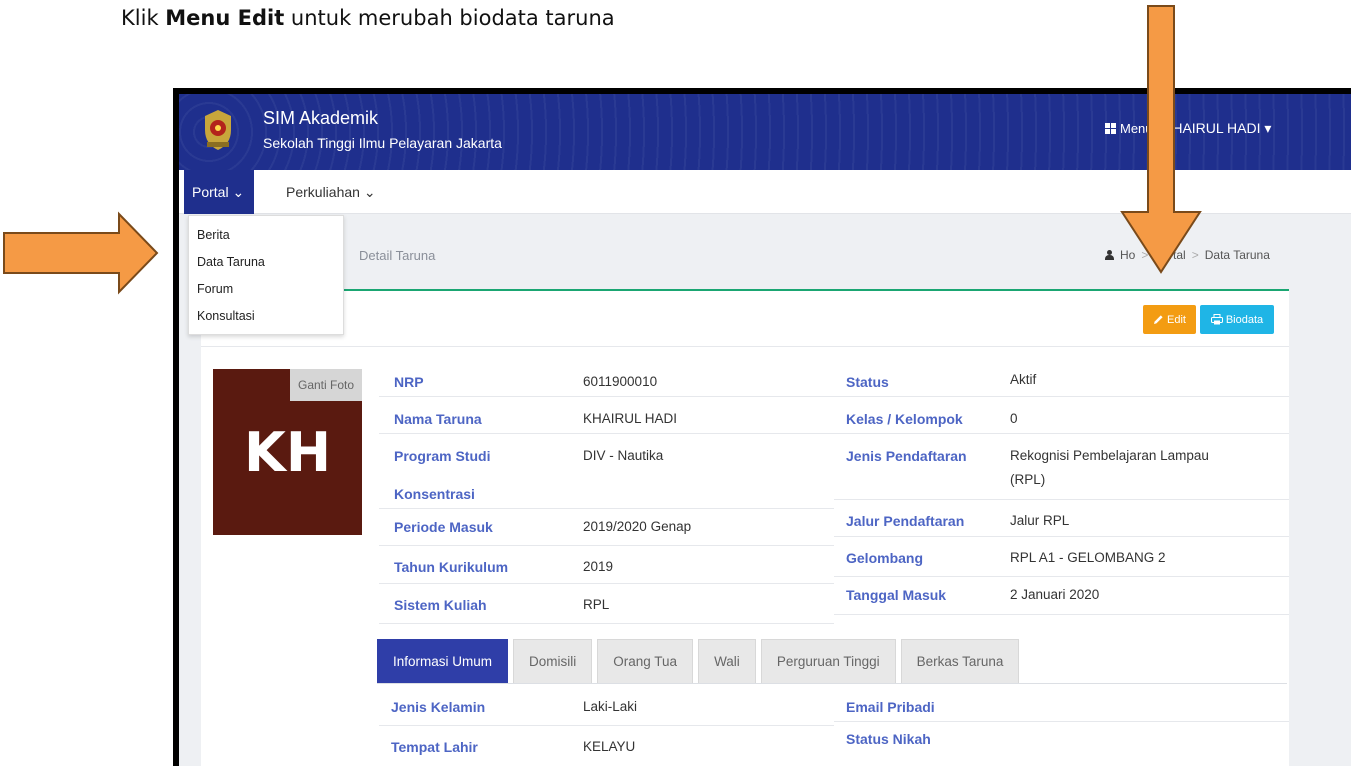  What do you see at coordinates (1028, 479) in the screenshot?
I see `field-value-continued: (RPL)` at bounding box center [1028, 479].